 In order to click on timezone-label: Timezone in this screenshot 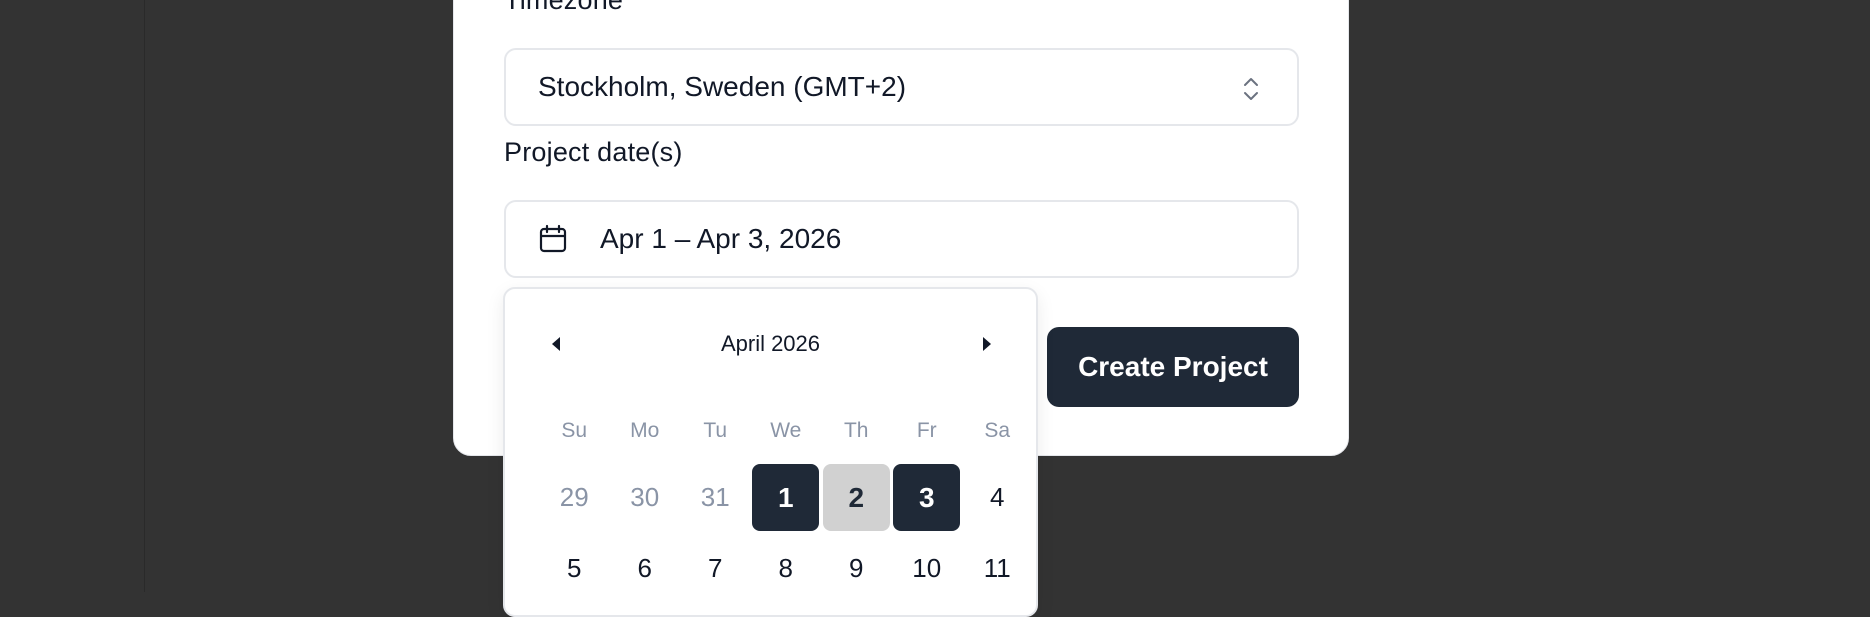, I will do `click(564, 7)`.